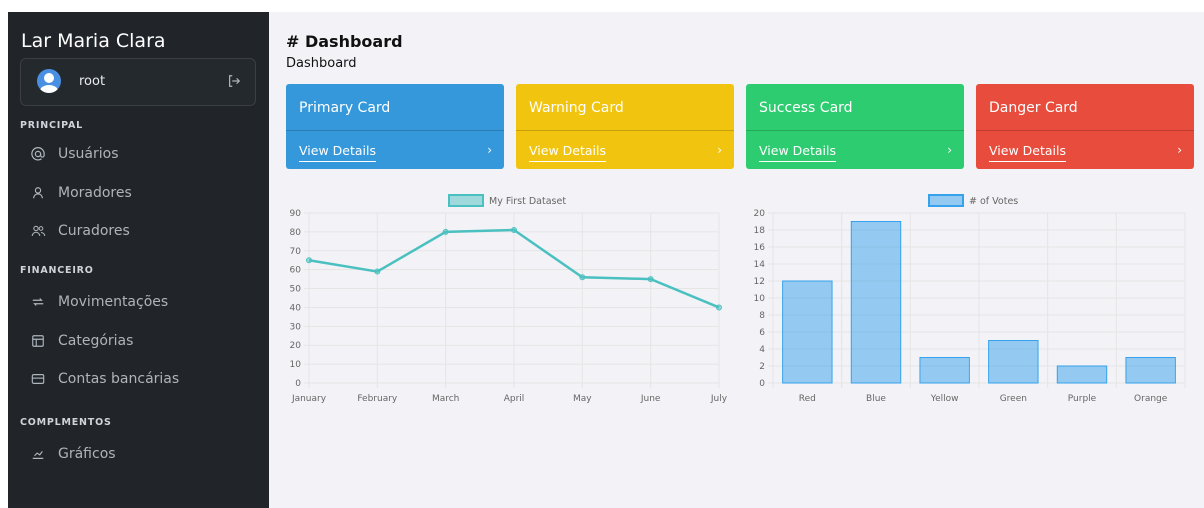 This screenshot has height=508, width=1204. What do you see at coordinates (760, 248) in the screenshot?
I see `y-tick-label: 16` at bounding box center [760, 248].